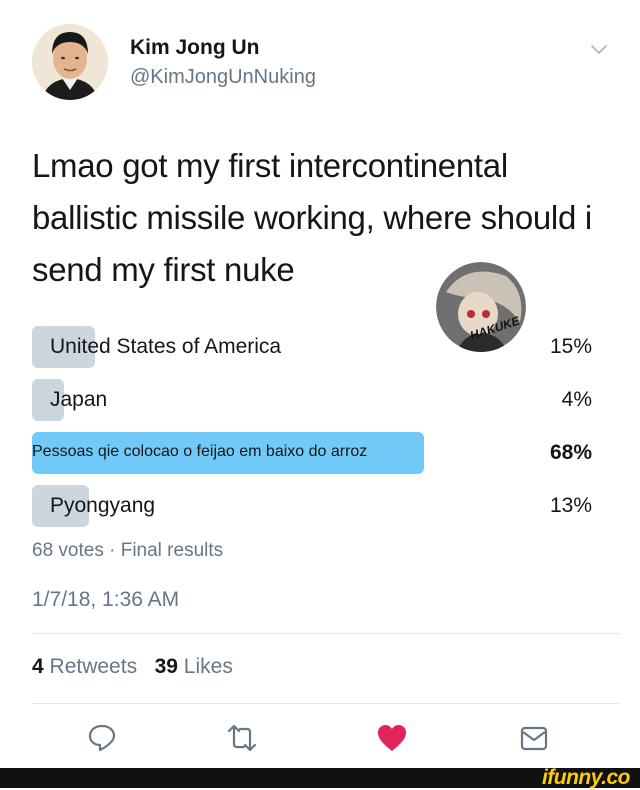  Describe the element at coordinates (103, 505) in the screenshot. I see `poll-option-label: Pyongyang` at that location.